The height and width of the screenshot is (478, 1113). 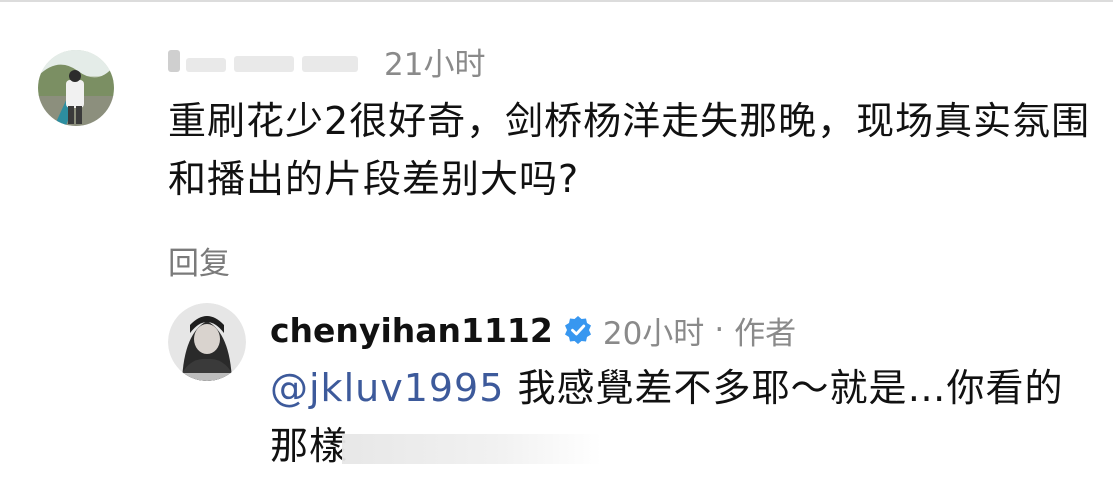 What do you see at coordinates (273, 61) in the screenshot?
I see `redacted-username` at bounding box center [273, 61].